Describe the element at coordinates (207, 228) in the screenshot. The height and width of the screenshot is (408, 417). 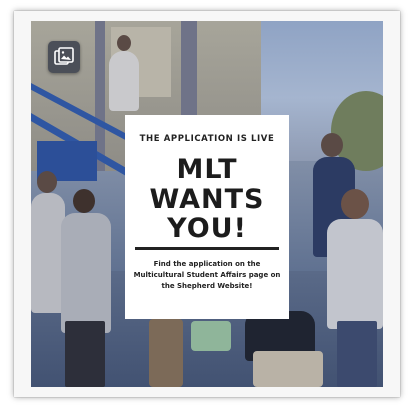
I see `poster-headline-line-3: YOU!` at that location.